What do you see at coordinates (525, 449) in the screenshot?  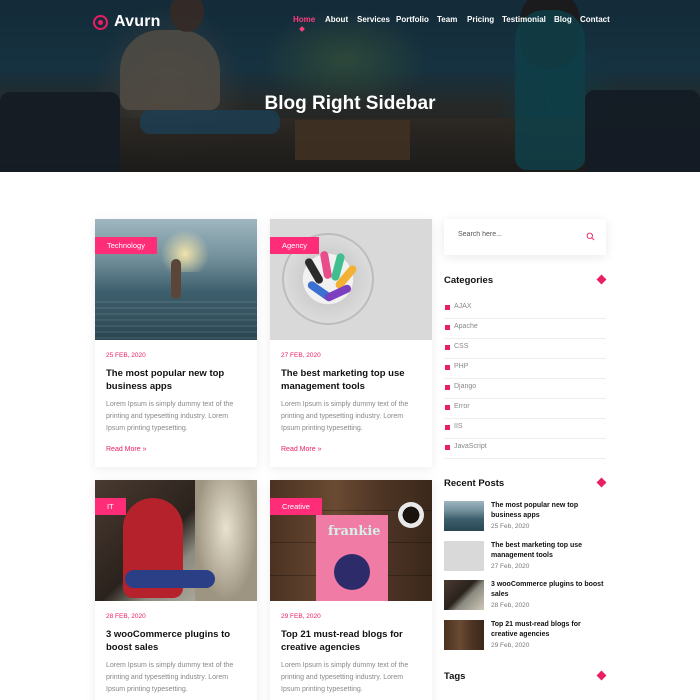 I see `category-item: JavaScript` at bounding box center [525, 449].